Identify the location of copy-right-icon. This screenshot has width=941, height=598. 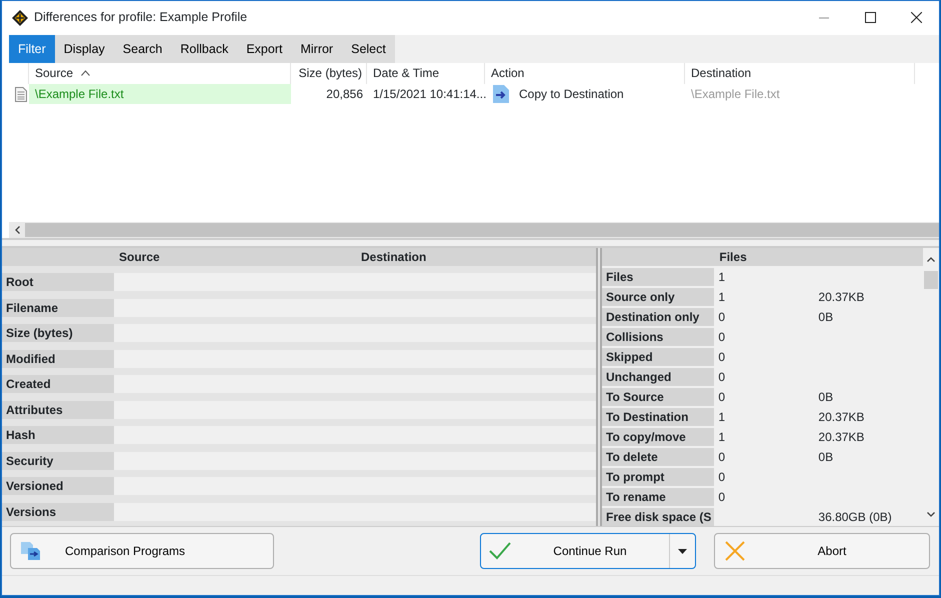
(501, 94).